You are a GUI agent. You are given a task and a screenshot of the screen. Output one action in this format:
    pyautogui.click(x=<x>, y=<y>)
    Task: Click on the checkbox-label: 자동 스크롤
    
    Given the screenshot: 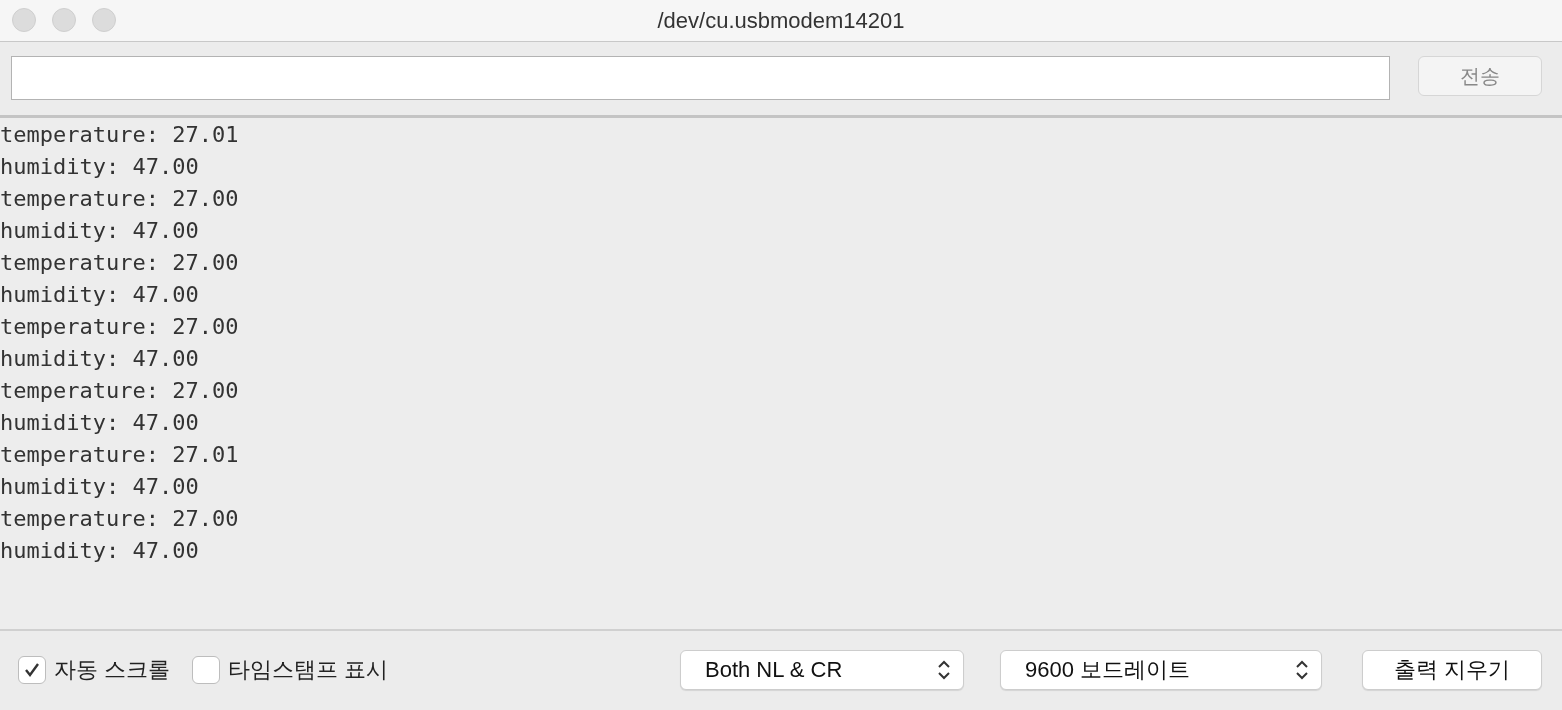 What is the action you would take?
    pyautogui.click(x=112, y=670)
    